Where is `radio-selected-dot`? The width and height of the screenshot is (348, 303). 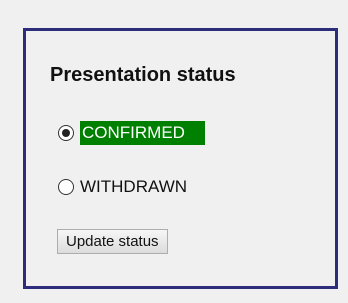
radio-selected-dot is located at coordinates (66, 133).